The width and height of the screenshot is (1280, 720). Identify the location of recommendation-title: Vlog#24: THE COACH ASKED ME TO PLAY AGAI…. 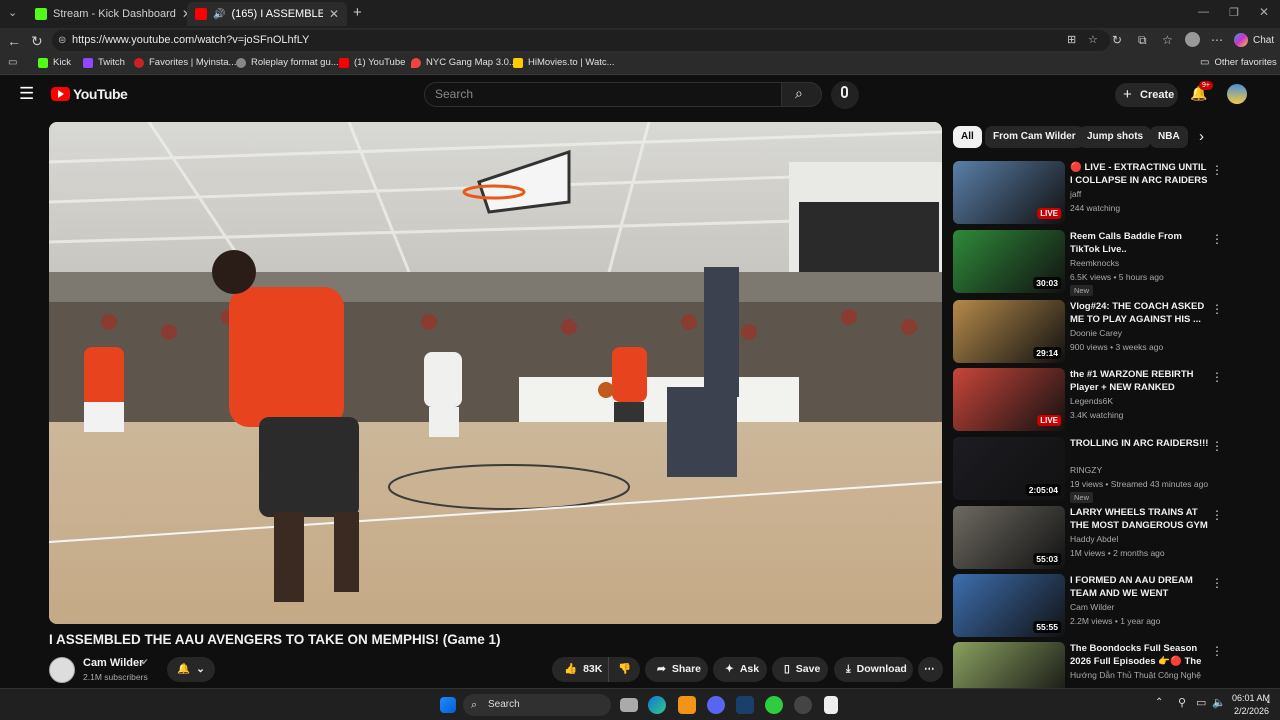
(1140, 313).